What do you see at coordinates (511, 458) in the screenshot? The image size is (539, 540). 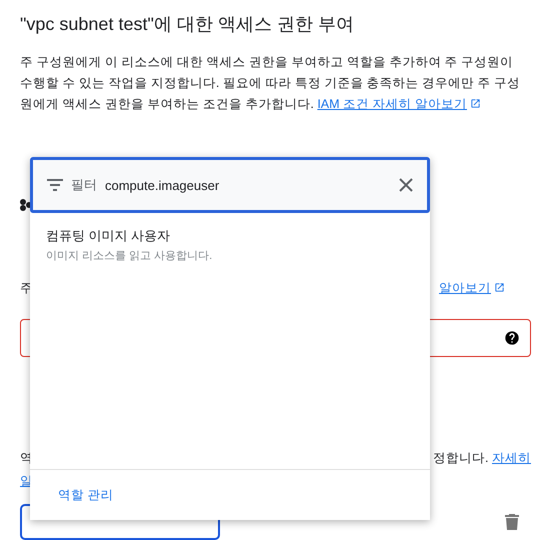 I see `learn-more-link: 자세히` at bounding box center [511, 458].